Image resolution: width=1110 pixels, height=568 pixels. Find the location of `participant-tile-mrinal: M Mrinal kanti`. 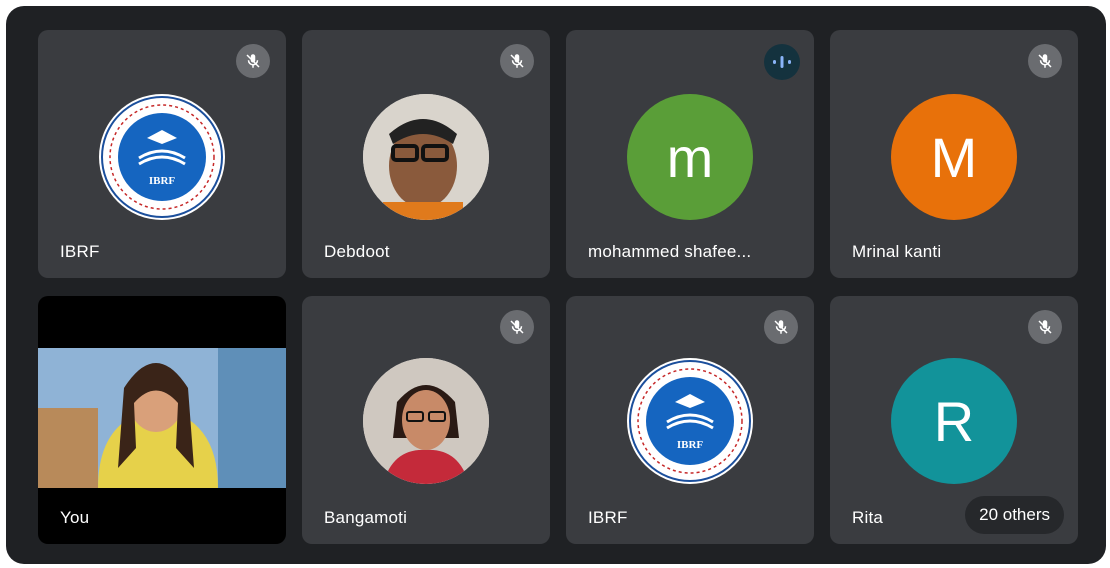

participant-tile-mrinal: M Mrinal kanti is located at coordinates (954, 154).